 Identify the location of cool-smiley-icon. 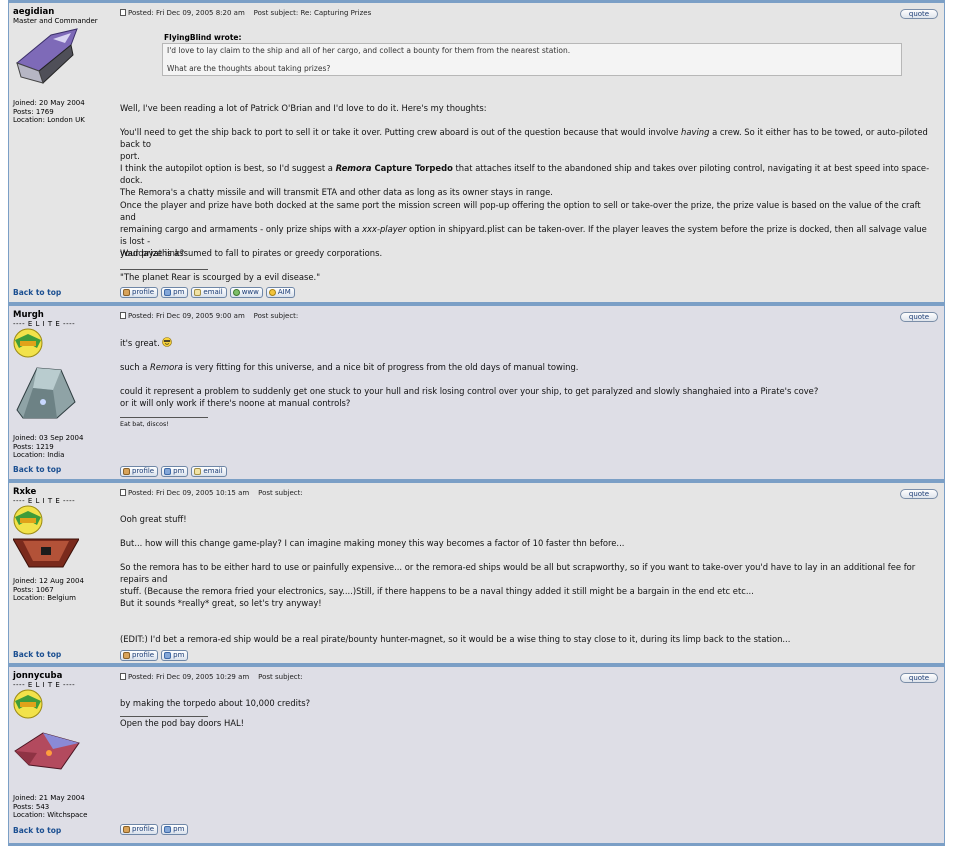
(167, 342).